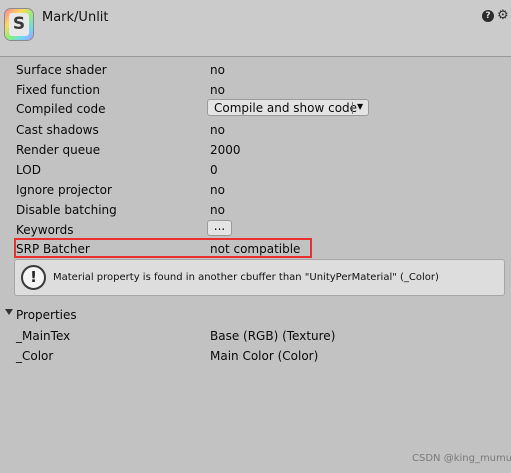  Describe the element at coordinates (57, 130) in the screenshot. I see `row-label: Cast shadows` at that location.